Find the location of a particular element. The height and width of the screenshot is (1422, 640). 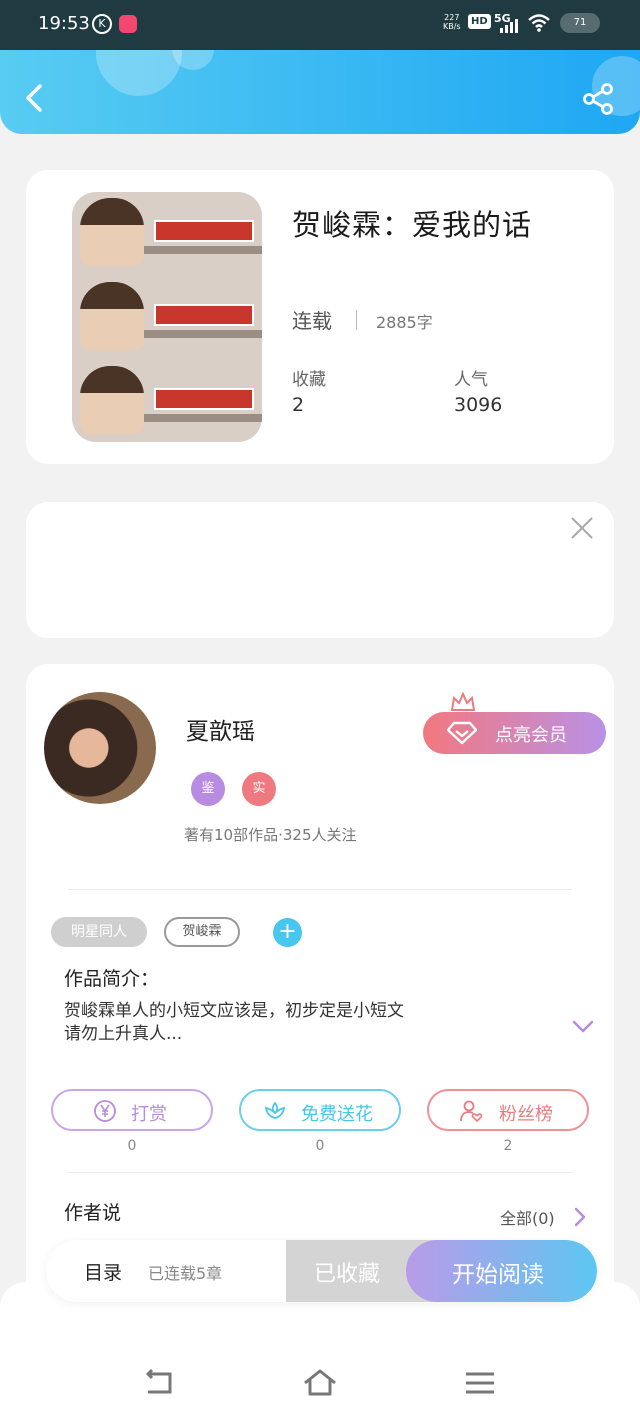

send-flower-button: 免费送花 is located at coordinates (320, 1110).